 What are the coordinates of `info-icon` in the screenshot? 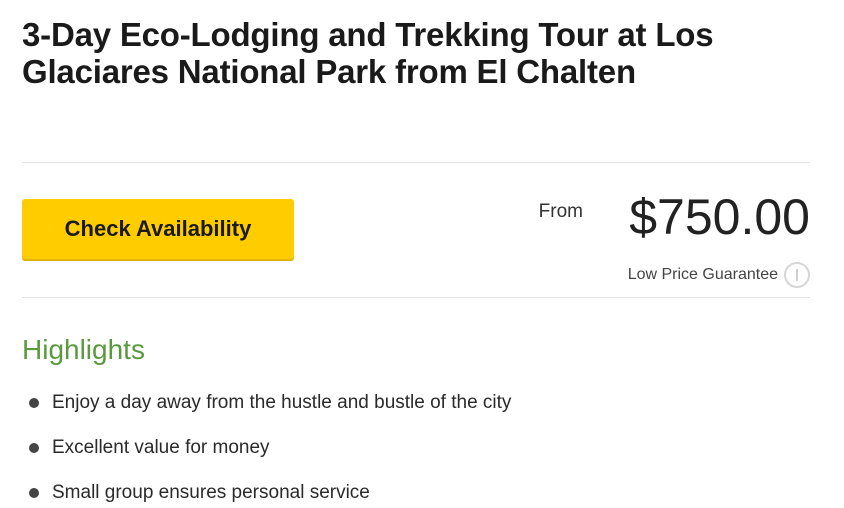 It's located at (797, 275).